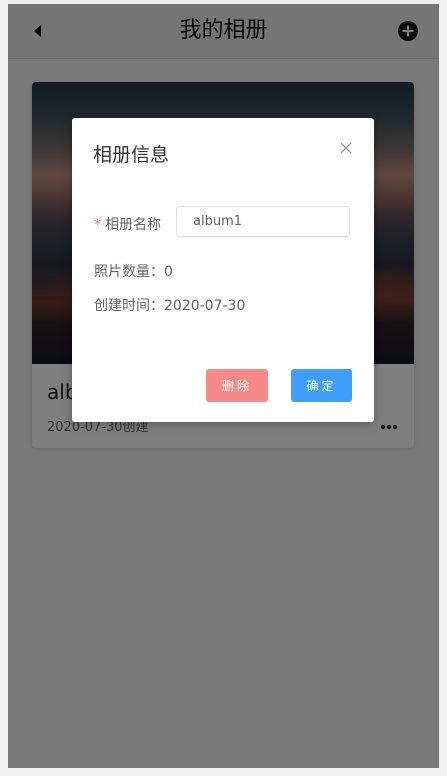 Image resolution: width=447 pixels, height=776 pixels. What do you see at coordinates (133, 272) in the screenshot?
I see `photo-count: 照片数量：0` at bounding box center [133, 272].